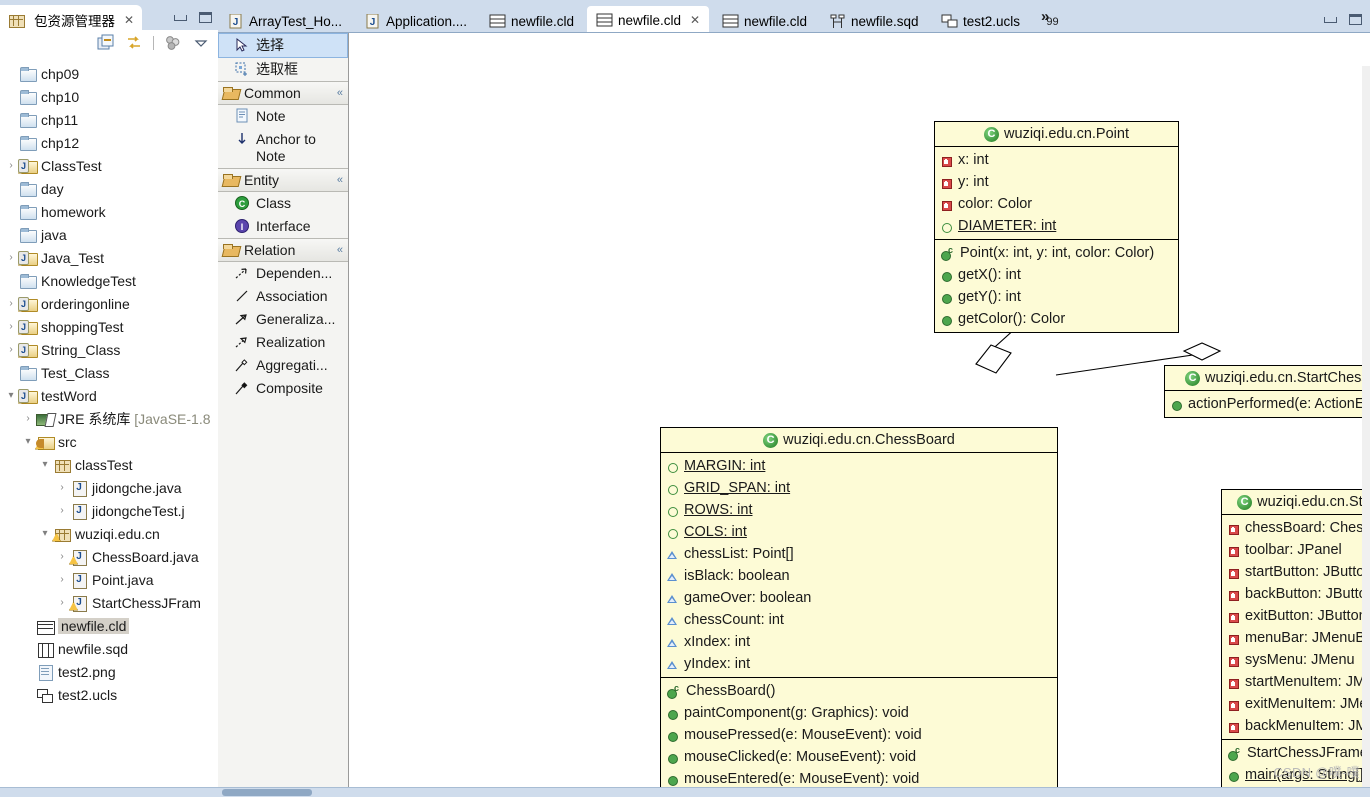 This screenshot has width=1370, height=797. I want to click on palette-item: Realization, so click(283, 342).